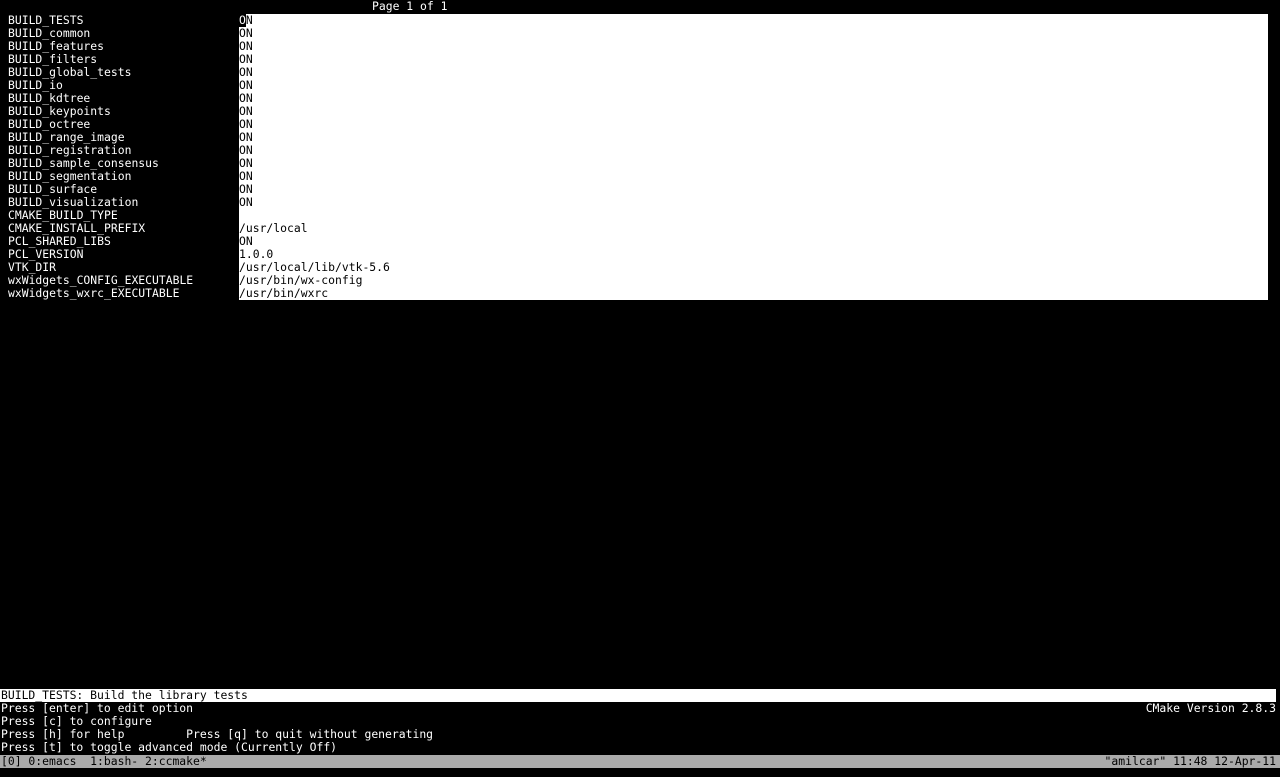 This screenshot has height=777, width=1280. I want to click on cache-entry-row: CMAKE_INSTALL_PREFIX/usr/local, so click(634, 228).